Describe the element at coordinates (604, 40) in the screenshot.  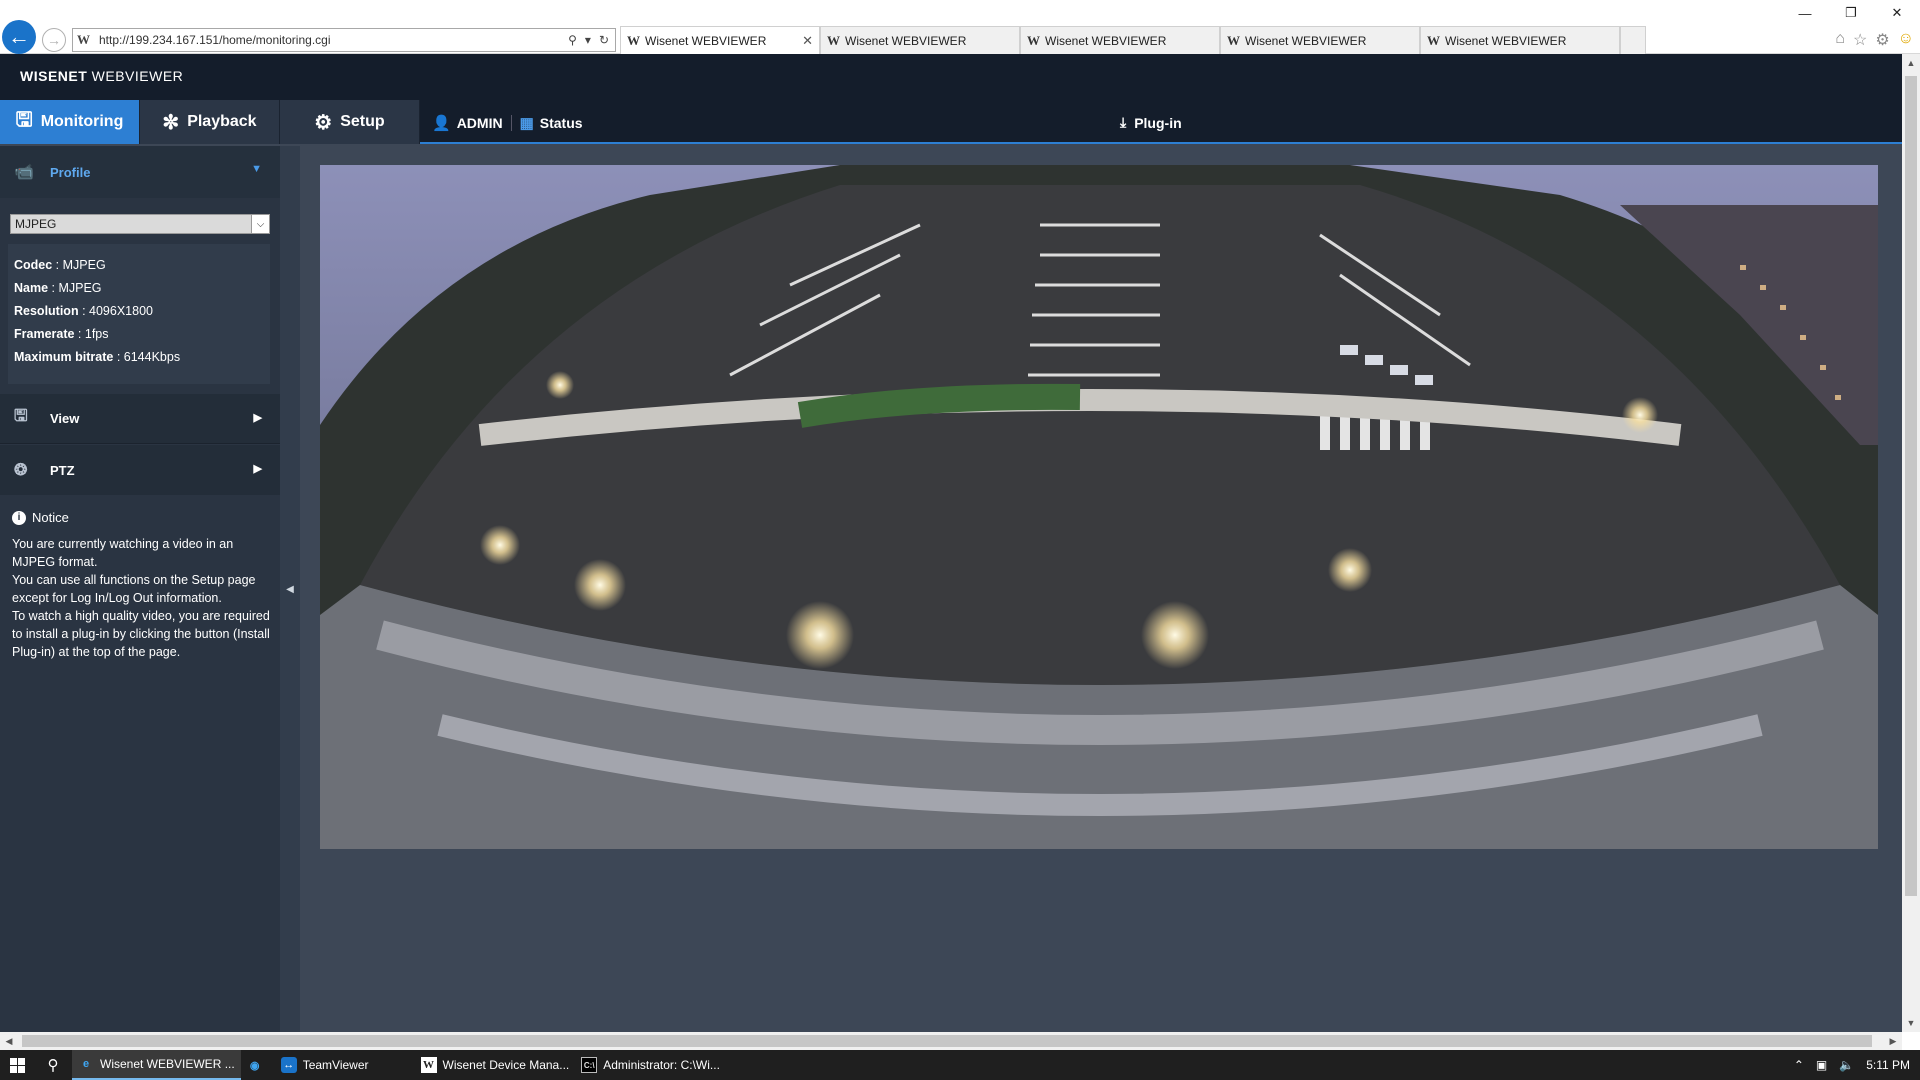
I see `refresh-icon: ↻` at that location.